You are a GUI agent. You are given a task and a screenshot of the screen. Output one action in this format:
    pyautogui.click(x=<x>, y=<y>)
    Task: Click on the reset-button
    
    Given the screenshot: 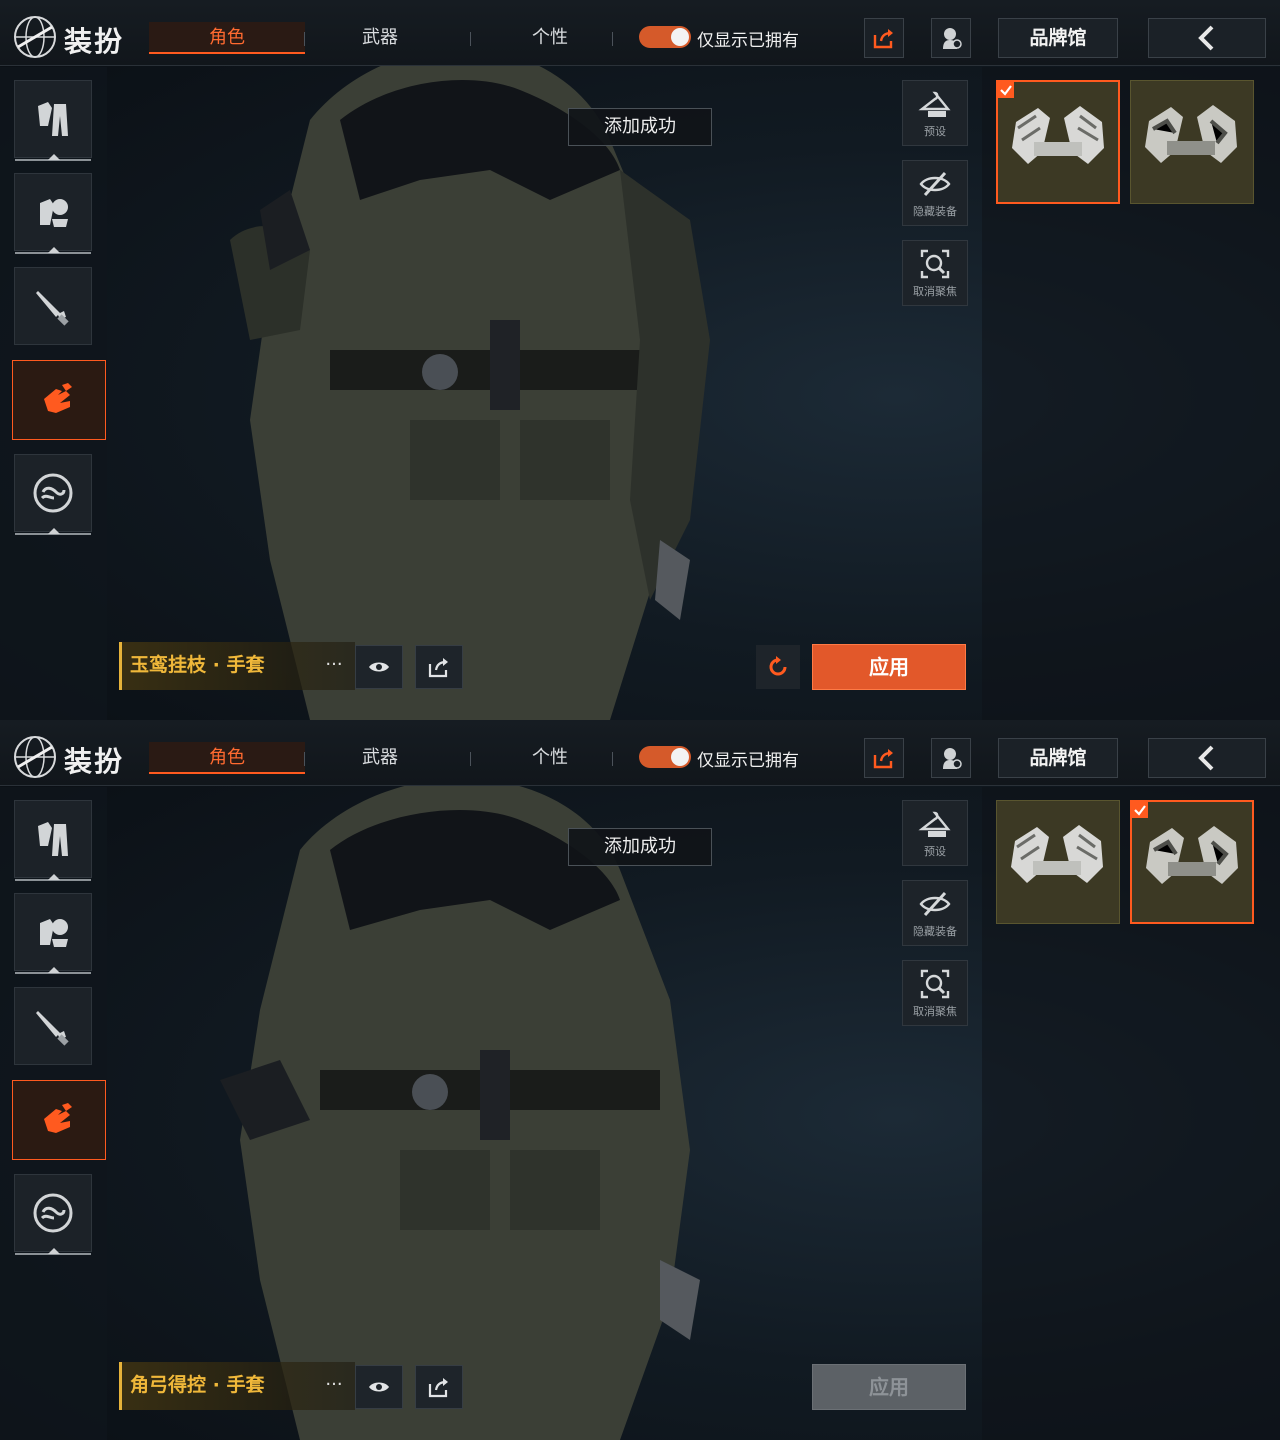 What is the action you would take?
    pyautogui.click(x=778, y=667)
    